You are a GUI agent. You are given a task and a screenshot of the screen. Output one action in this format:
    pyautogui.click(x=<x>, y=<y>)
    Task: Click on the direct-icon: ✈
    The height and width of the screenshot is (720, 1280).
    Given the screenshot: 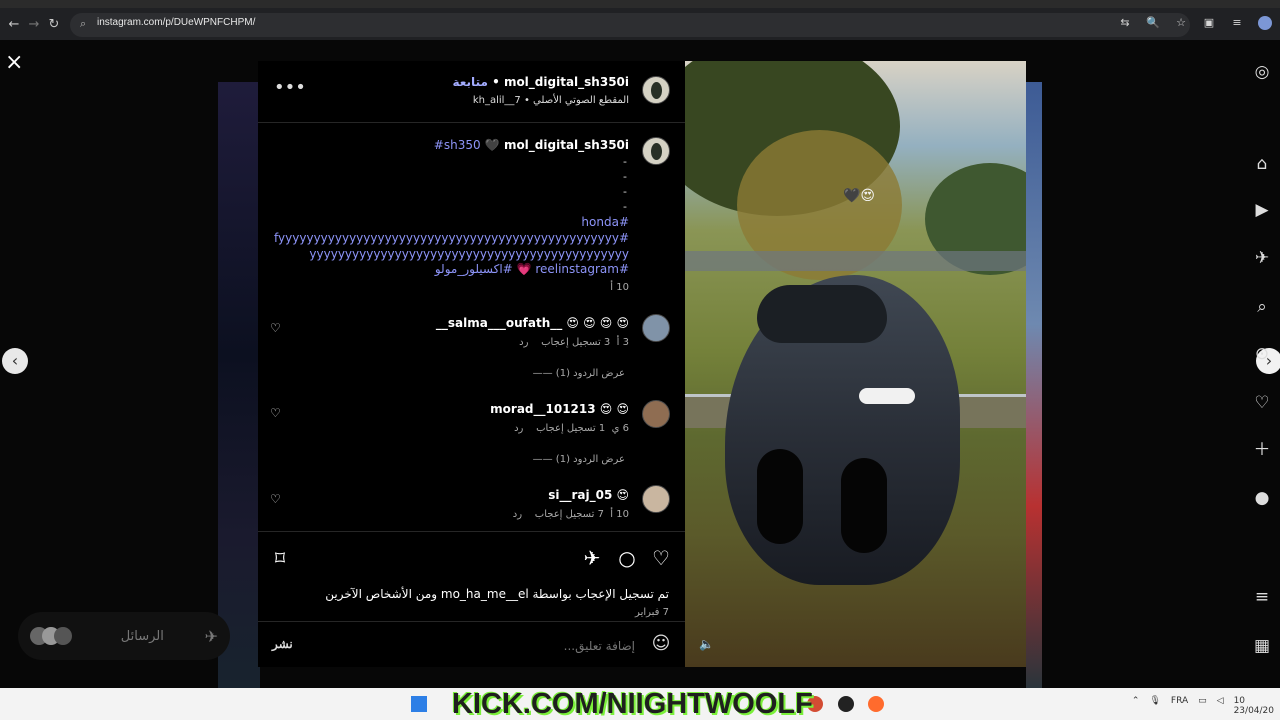 What is the action you would take?
    pyautogui.click(x=1262, y=258)
    